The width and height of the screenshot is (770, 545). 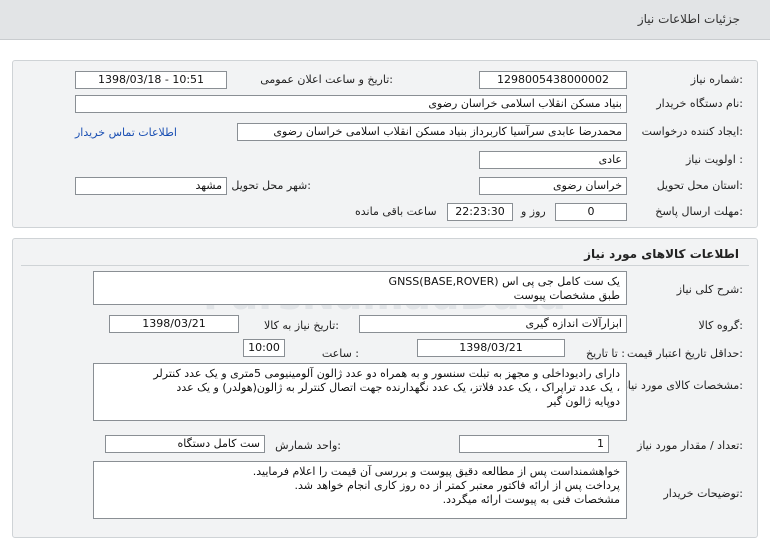 What do you see at coordinates (534, 444) in the screenshot?
I see `qty-field: 1` at bounding box center [534, 444].